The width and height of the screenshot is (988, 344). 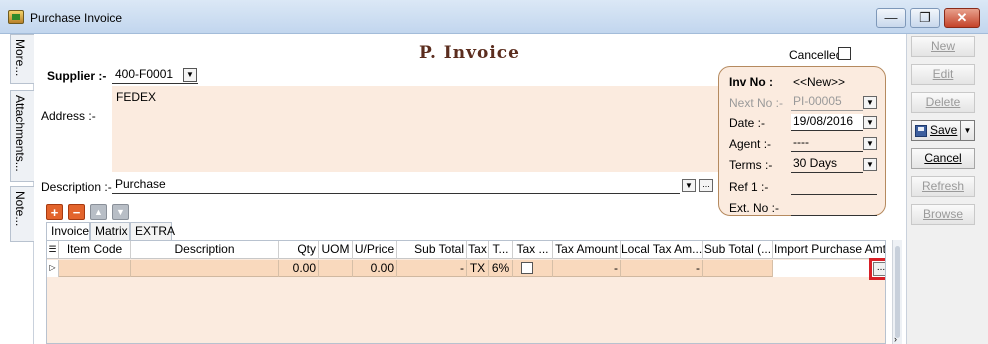 I want to click on title-bar: Purchase Invoice — ❐ ✕, so click(x=494, y=17).